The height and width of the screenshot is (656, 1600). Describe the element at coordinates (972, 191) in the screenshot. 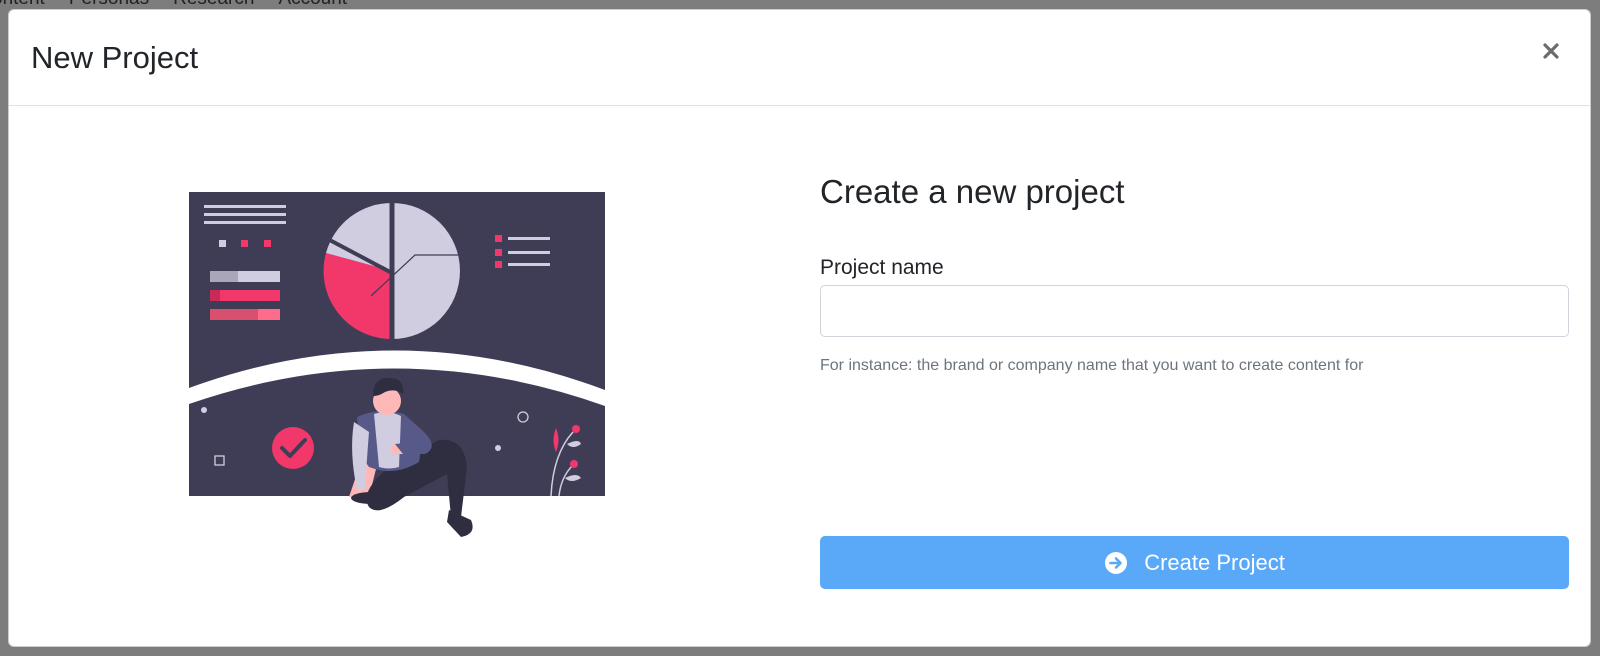

I see `form-heading: Create a new project` at that location.